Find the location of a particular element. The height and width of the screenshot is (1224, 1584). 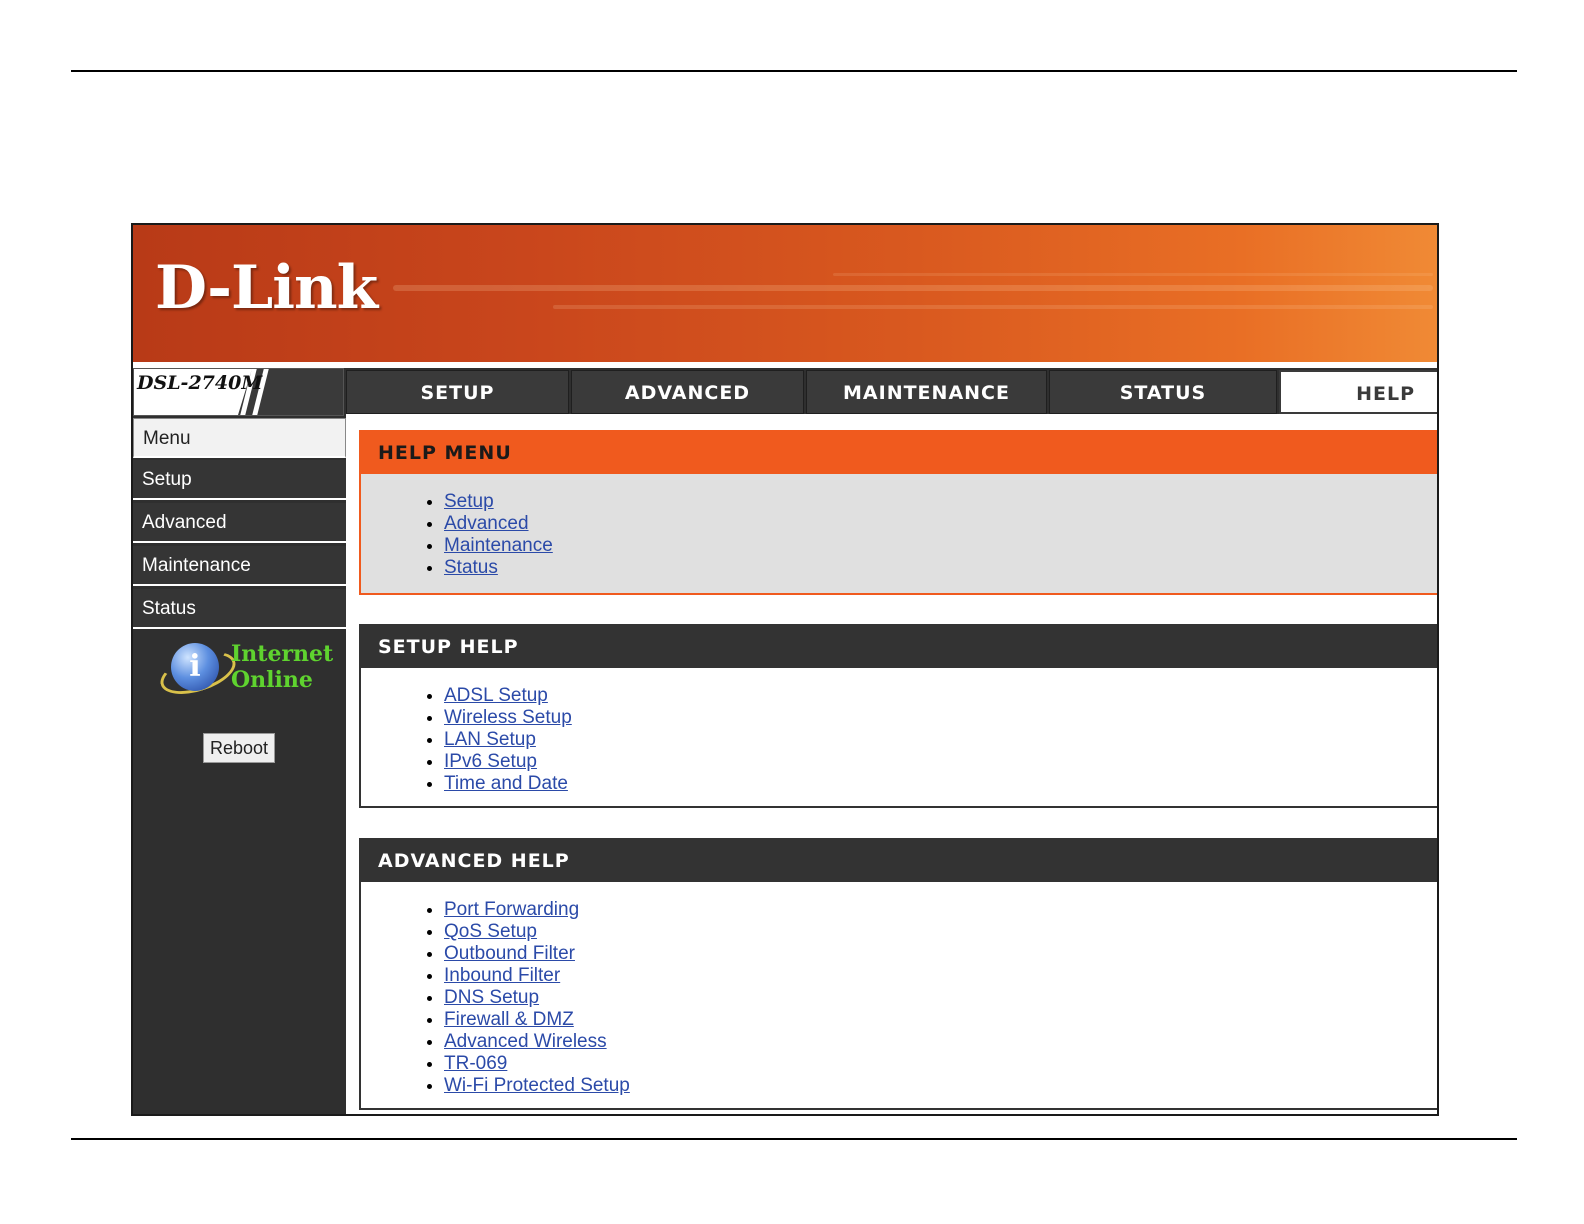

list-item: Wireless Setup is located at coordinates (940, 718).